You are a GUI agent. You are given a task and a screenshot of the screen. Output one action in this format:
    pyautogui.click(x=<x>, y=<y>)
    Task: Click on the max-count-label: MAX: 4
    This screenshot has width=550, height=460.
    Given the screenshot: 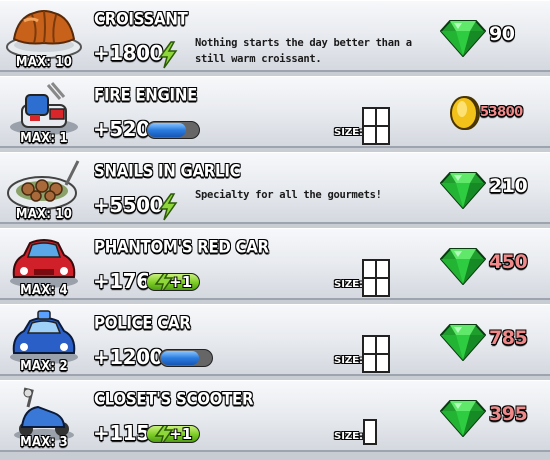 What is the action you would take?
    pyautogui.click(x=44, y=290)
    